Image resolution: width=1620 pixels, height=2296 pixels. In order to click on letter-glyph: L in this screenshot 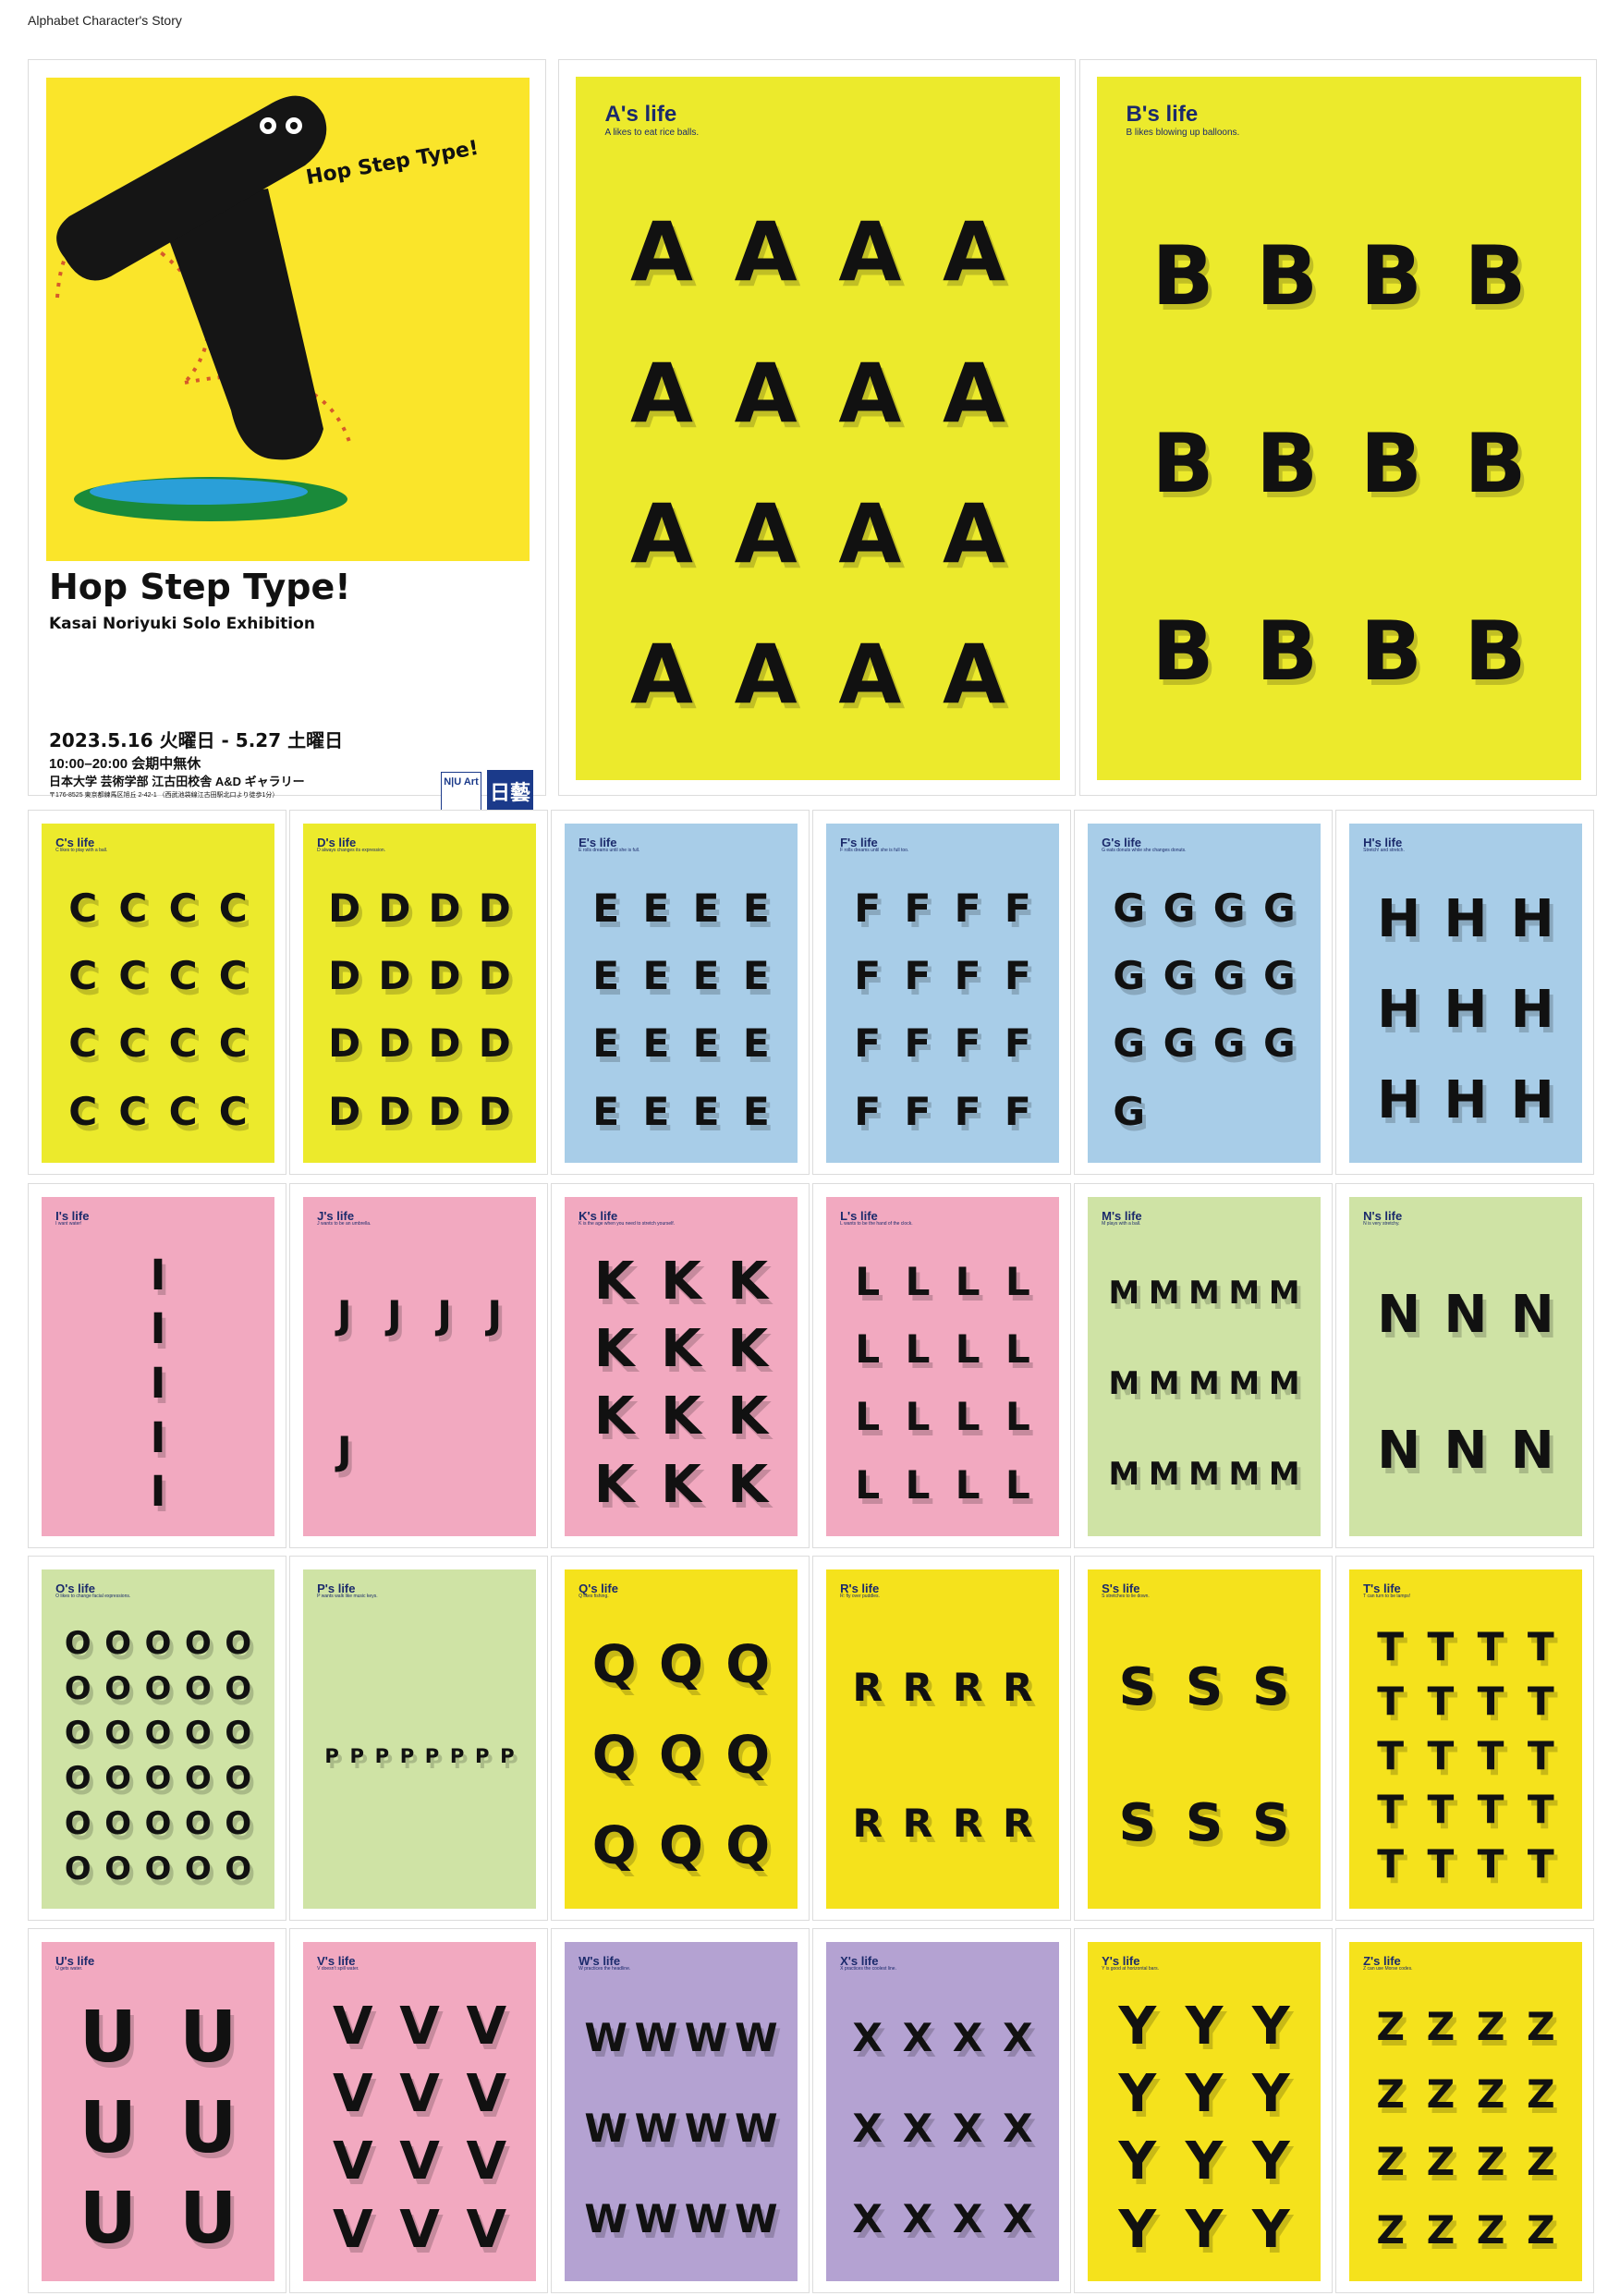, I will do `click(1018, 1484)`.